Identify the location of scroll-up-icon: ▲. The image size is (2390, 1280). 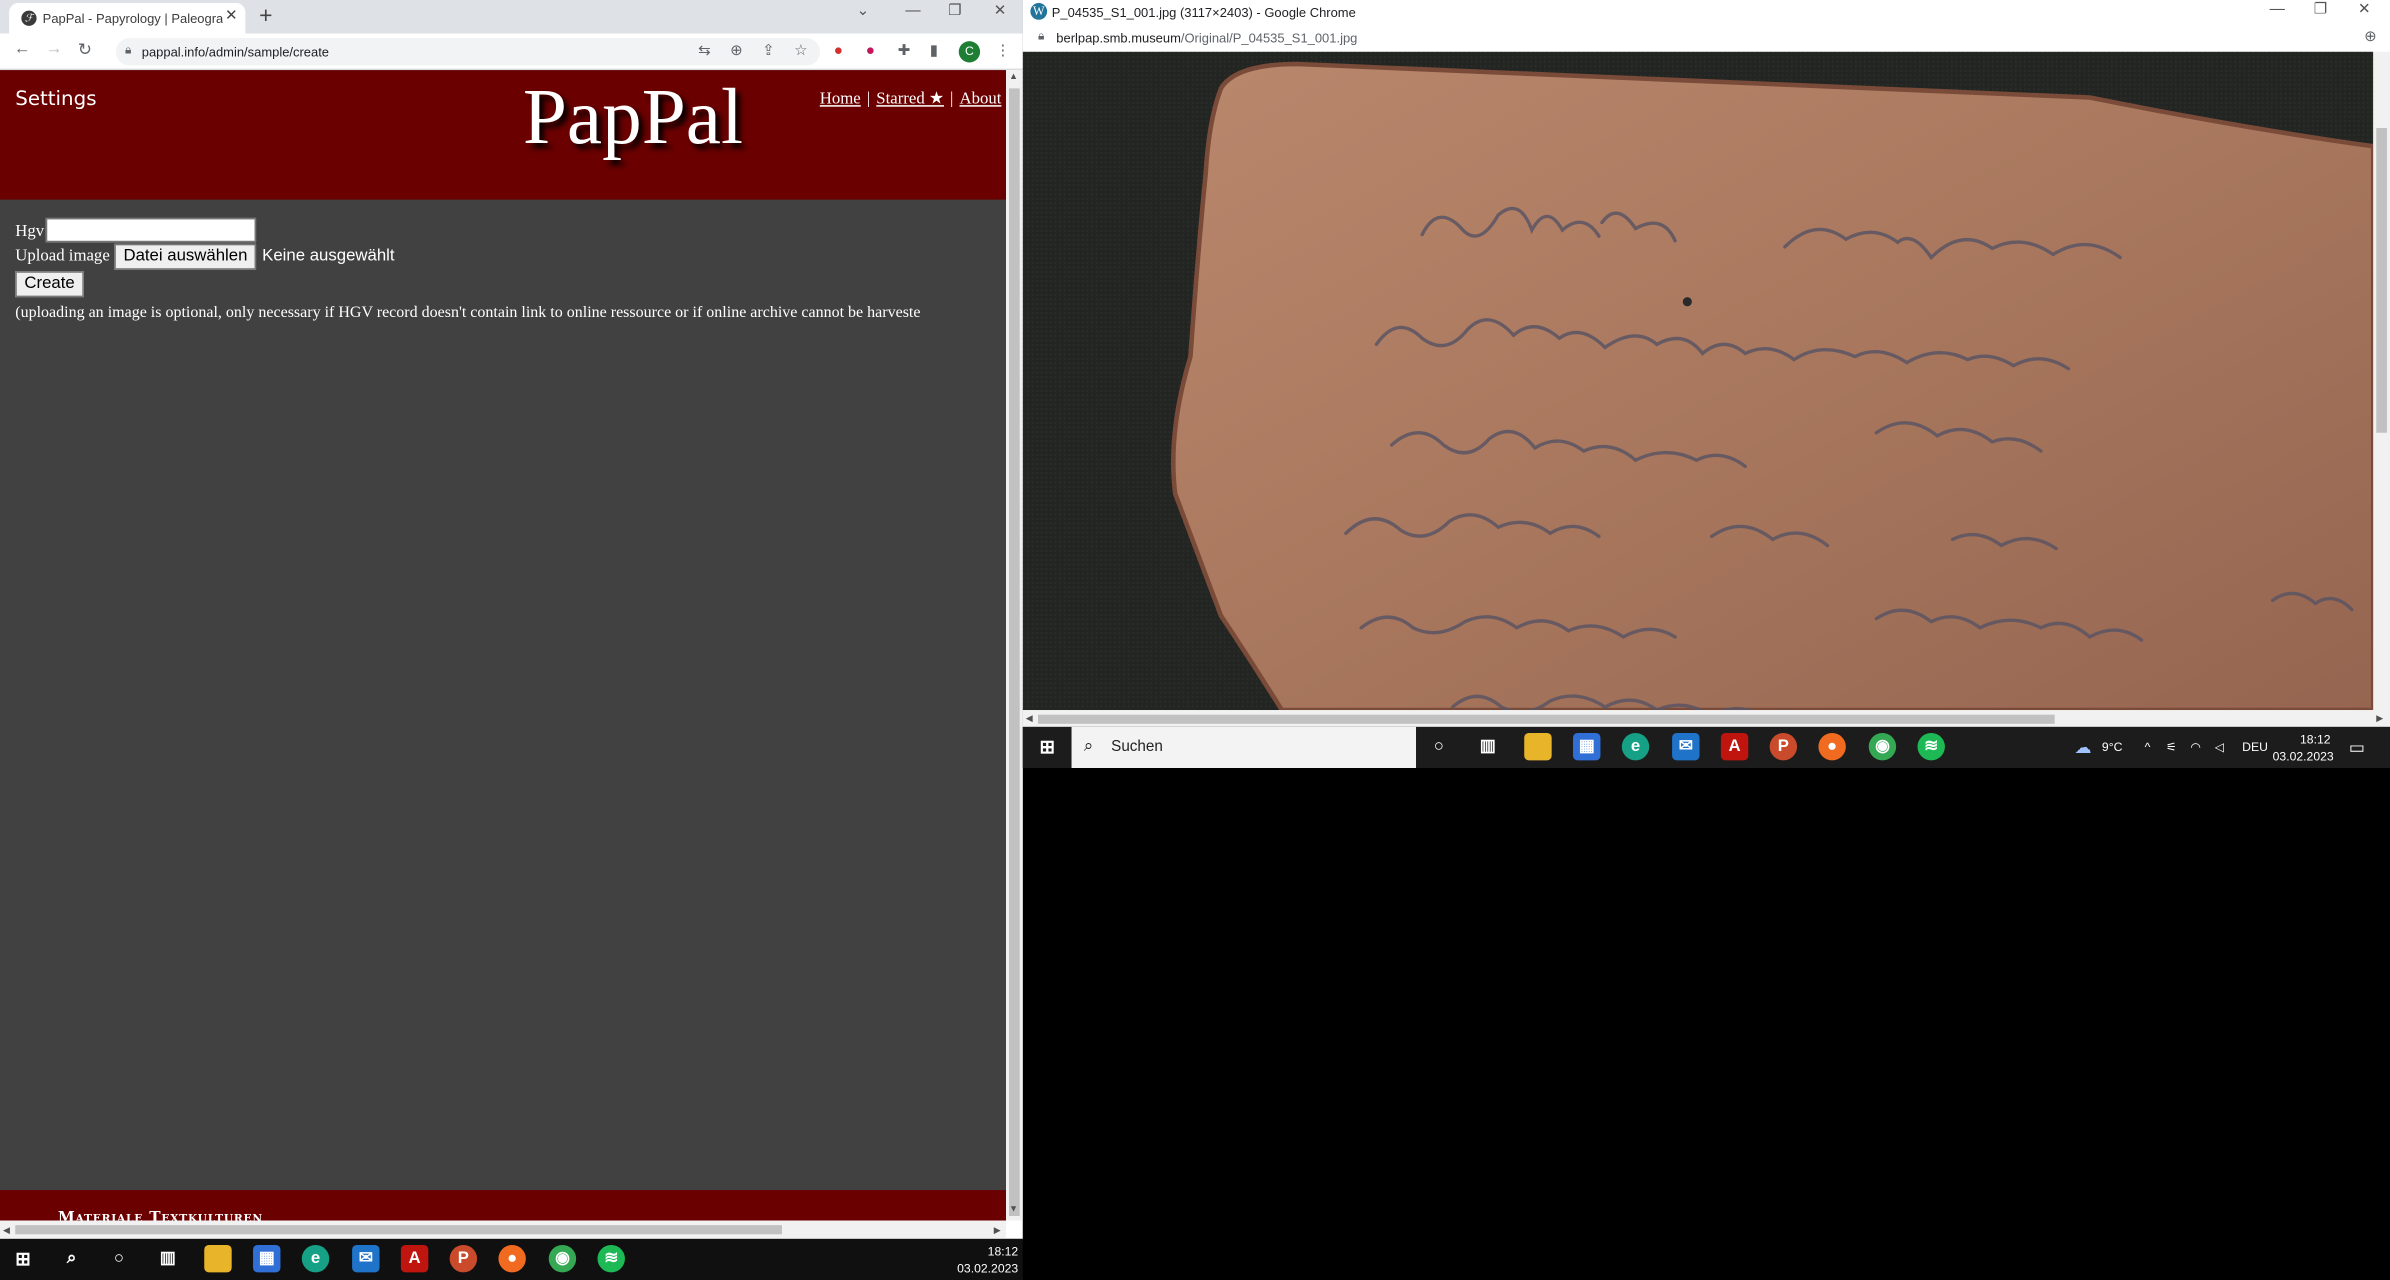
(1013, 77).